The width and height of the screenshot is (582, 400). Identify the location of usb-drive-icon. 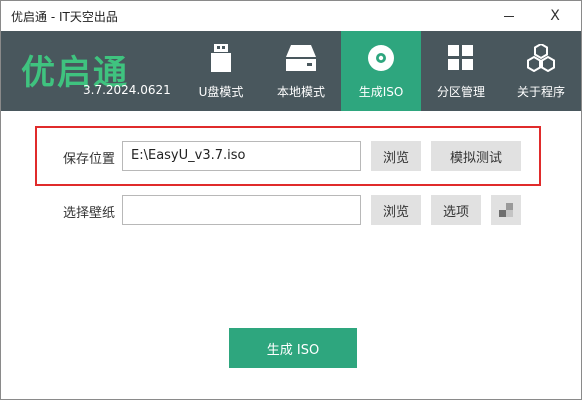
(221, 58).